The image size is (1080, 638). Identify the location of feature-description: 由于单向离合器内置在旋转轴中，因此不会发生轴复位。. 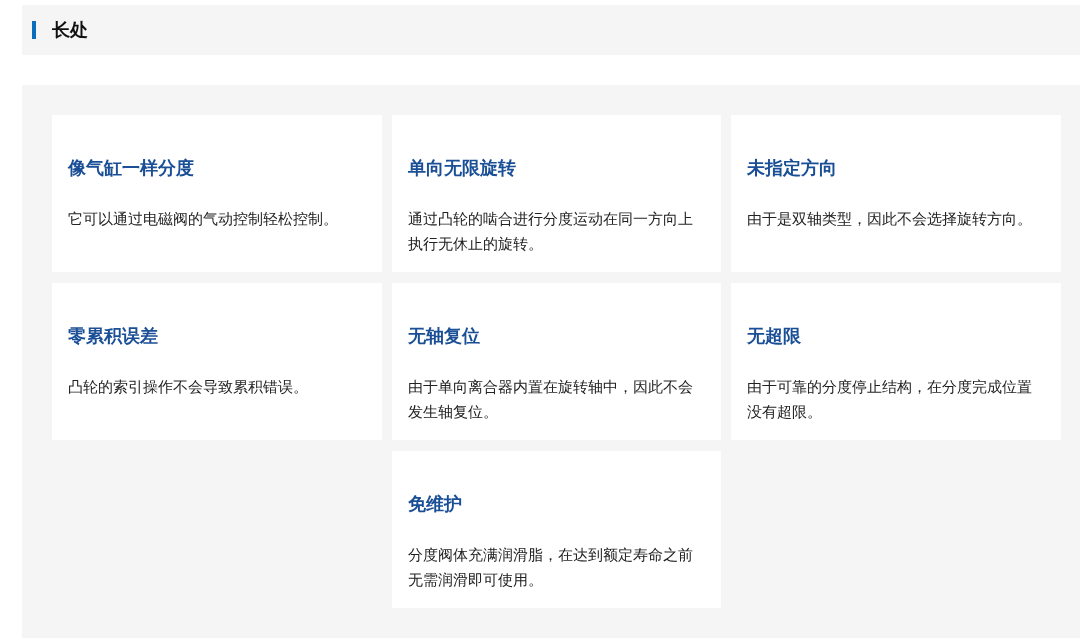
(550, 400).